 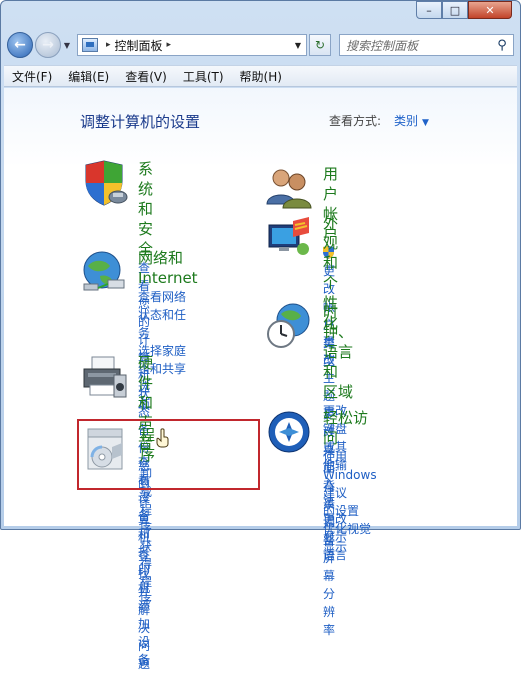 What do you see at coordinates (168, 268) in the screenshot?
I see `category-heading-network-internet: 网络和 Internet` at bounding box center [168, 268].